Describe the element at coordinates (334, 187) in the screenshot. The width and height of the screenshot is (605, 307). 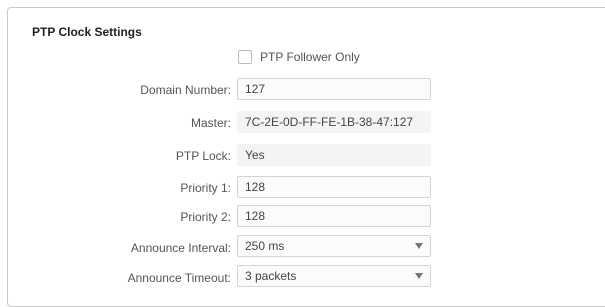
I see `priority-1-field: 128` at that location.